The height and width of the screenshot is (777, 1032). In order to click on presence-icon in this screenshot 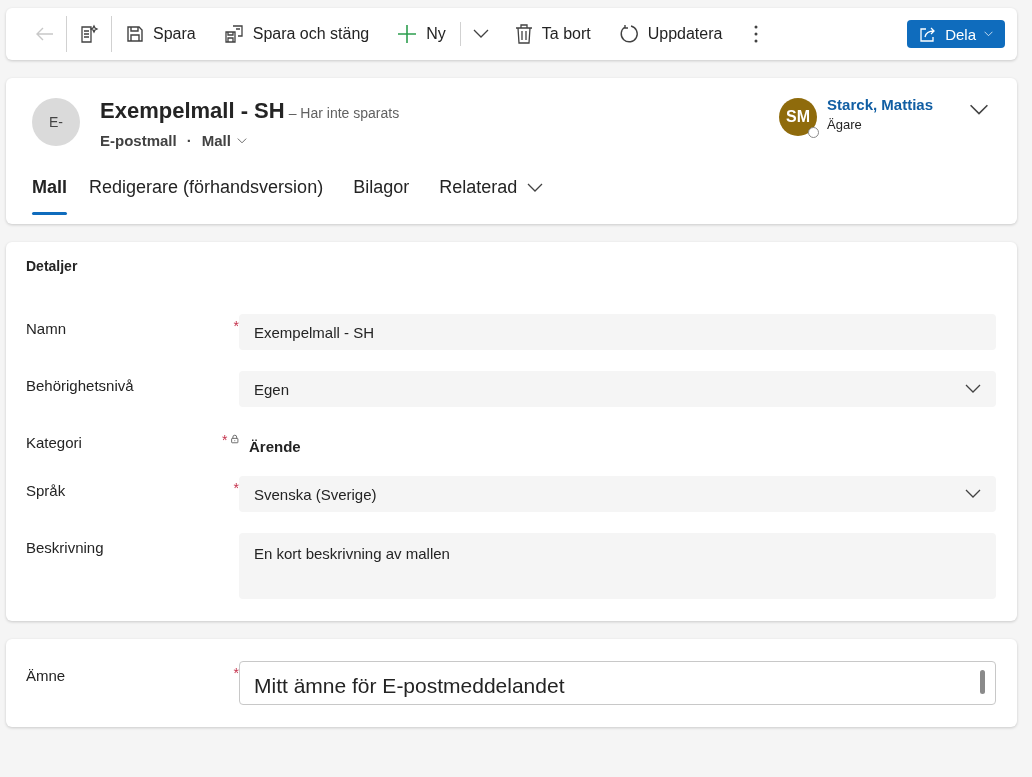, I will do `click(814, 132)`.